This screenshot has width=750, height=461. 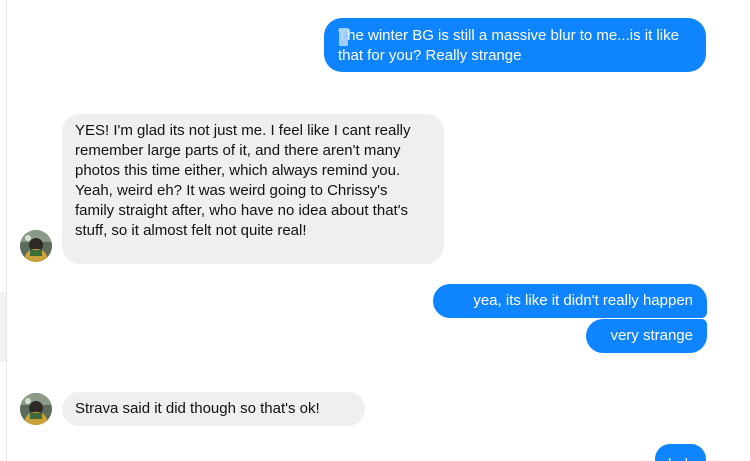 What do you see at coordinates (680, 452) in the screenshot?
I see `message-bubble-outgoing: haha` at bounding box center [680, 452].